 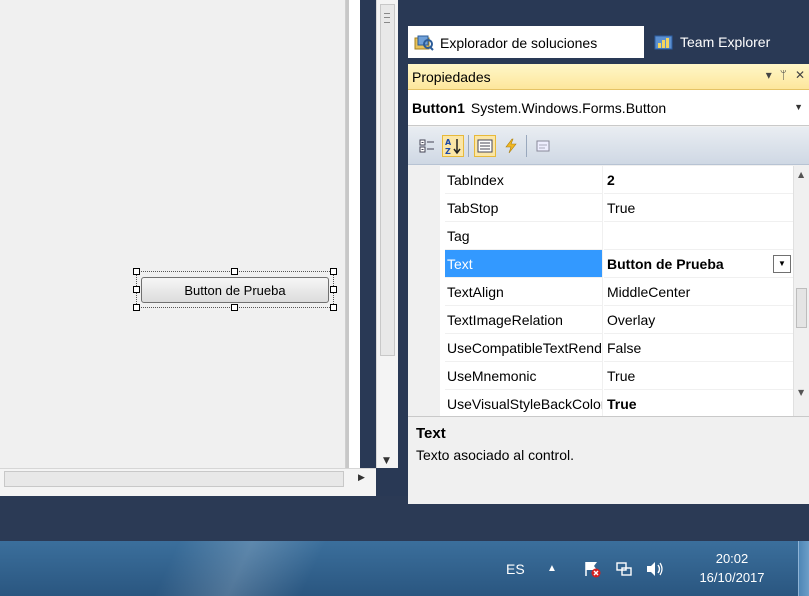 What do you see at coordinates (552, 568) in the screenshot?
I see `show-hidden-icons-icon: ▲` at bounding box center [552, 568].